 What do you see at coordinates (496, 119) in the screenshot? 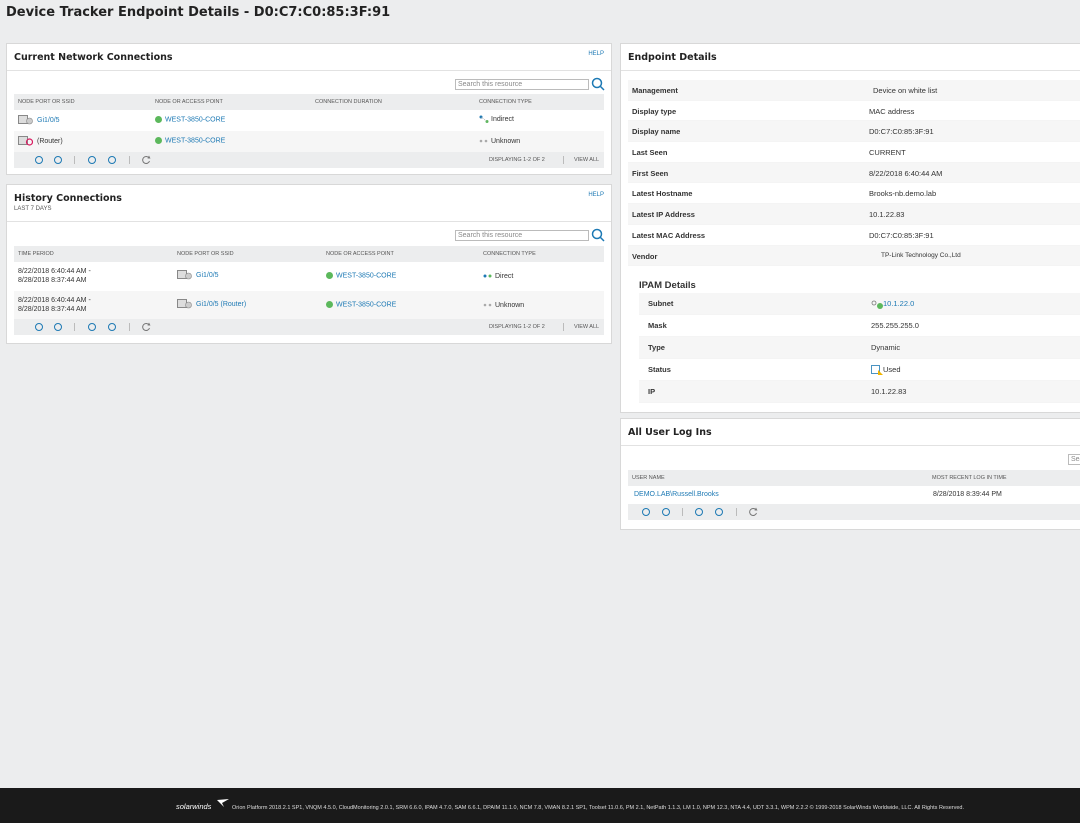
I see `connection-type-cell: Indirect` at bounding box center [496, 119].